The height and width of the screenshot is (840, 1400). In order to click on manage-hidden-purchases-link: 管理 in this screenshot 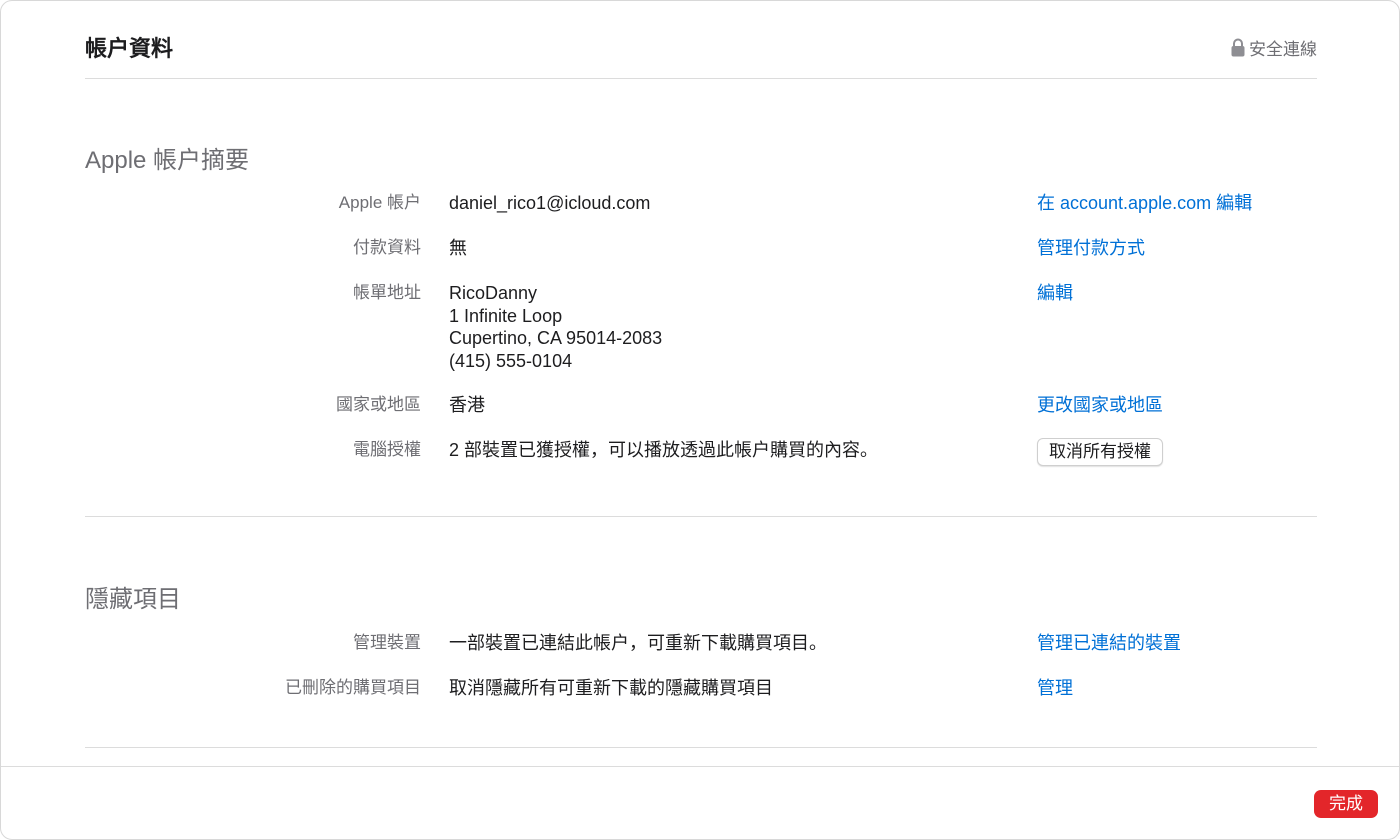, I will do `click(1055, 688)`.